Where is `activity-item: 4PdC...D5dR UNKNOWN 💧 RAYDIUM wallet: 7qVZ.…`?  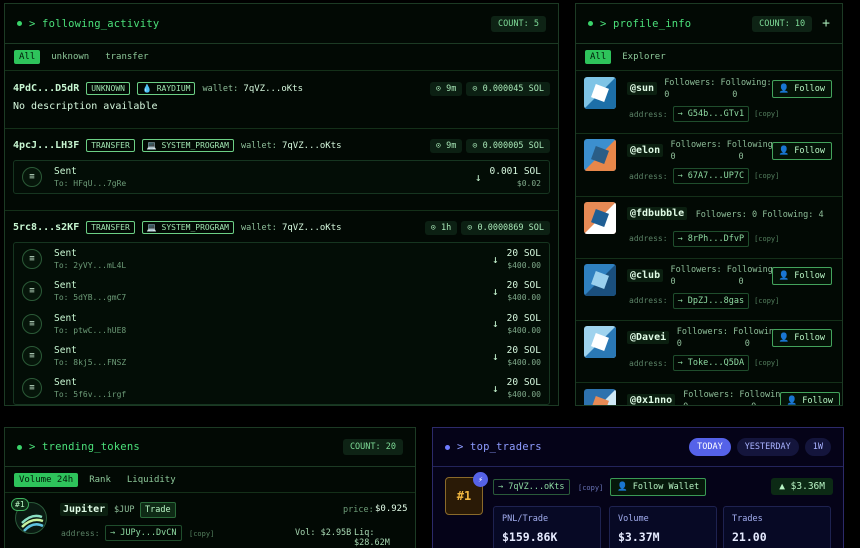
activity-item: 4PdC...D5dR UNKNOWN 💧 RAYDIUM wallet: 7qVZ.… is located at coordinates (281, 100).